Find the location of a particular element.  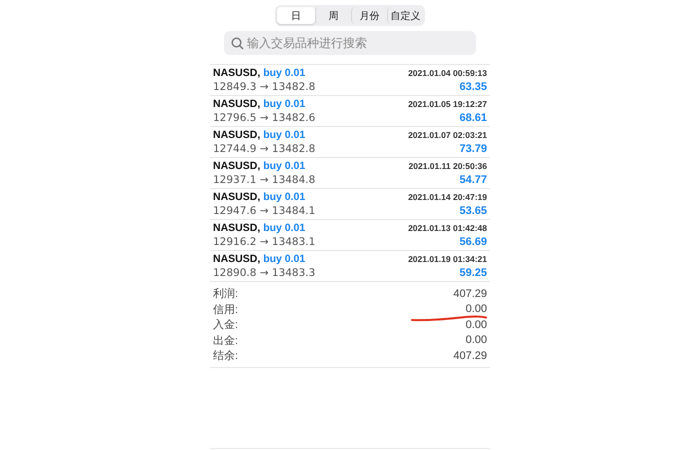

trade-time: 2021.01.07 02:03:21 is located at coordinates (447, 135).